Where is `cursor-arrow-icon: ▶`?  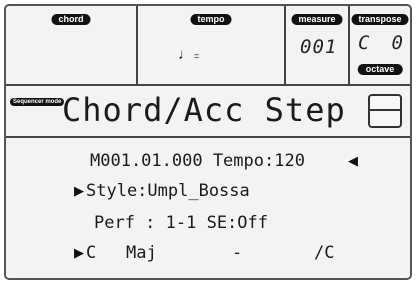
cursor-arrow-icon: ▶ is located at coordinates (79, 252).